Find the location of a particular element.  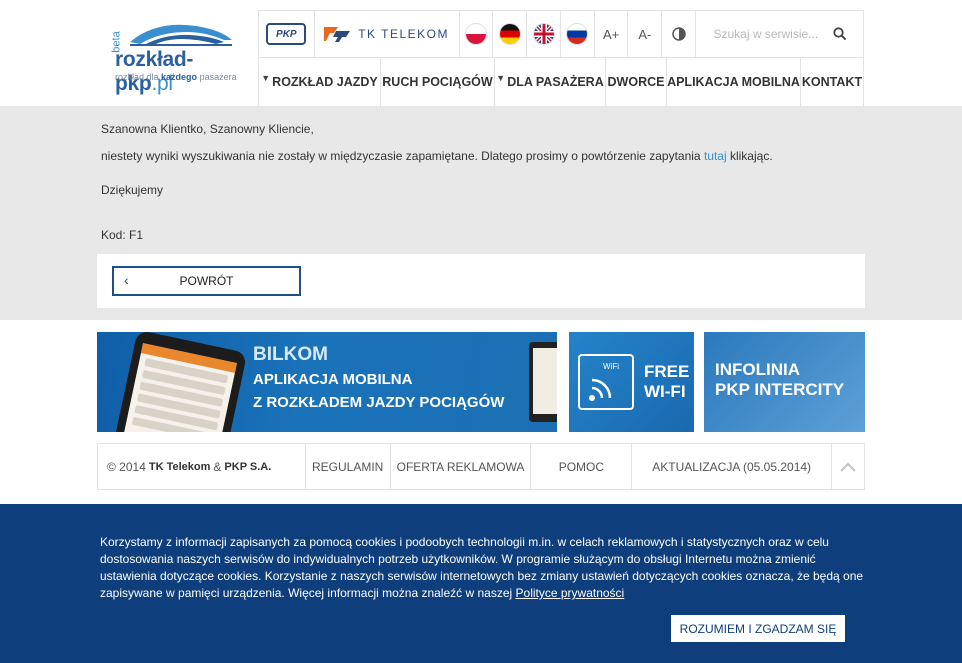

russian-flag-icon is located at coordinates (577, 34).